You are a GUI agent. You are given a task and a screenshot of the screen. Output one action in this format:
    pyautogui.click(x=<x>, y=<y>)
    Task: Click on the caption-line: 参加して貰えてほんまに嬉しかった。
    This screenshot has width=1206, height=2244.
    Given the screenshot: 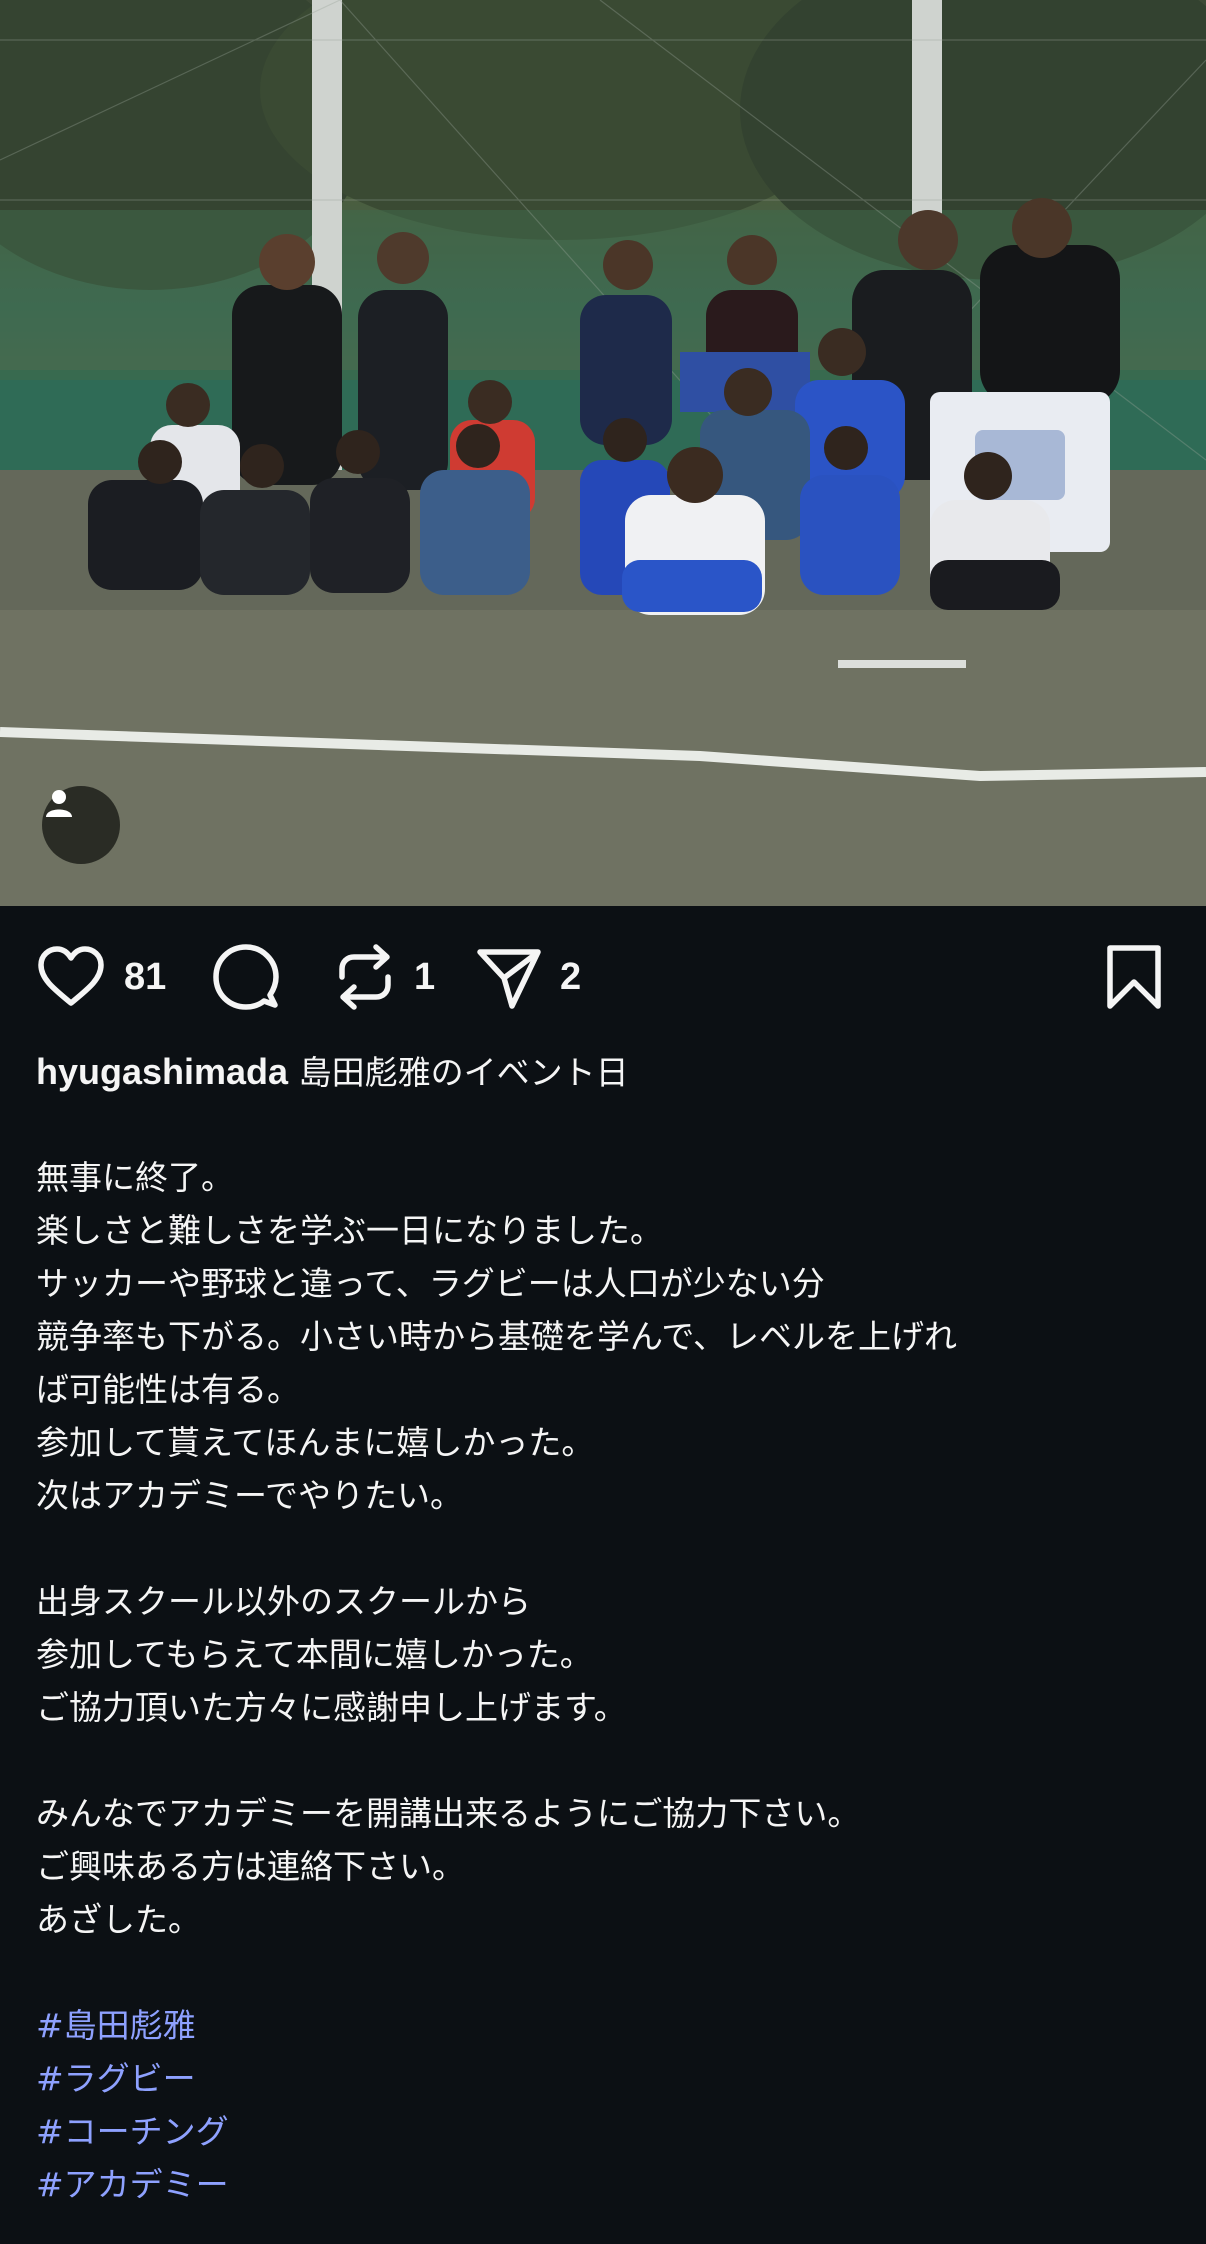 What is the action you would take?
    pyautogui.click(x=315, y=1442)
    